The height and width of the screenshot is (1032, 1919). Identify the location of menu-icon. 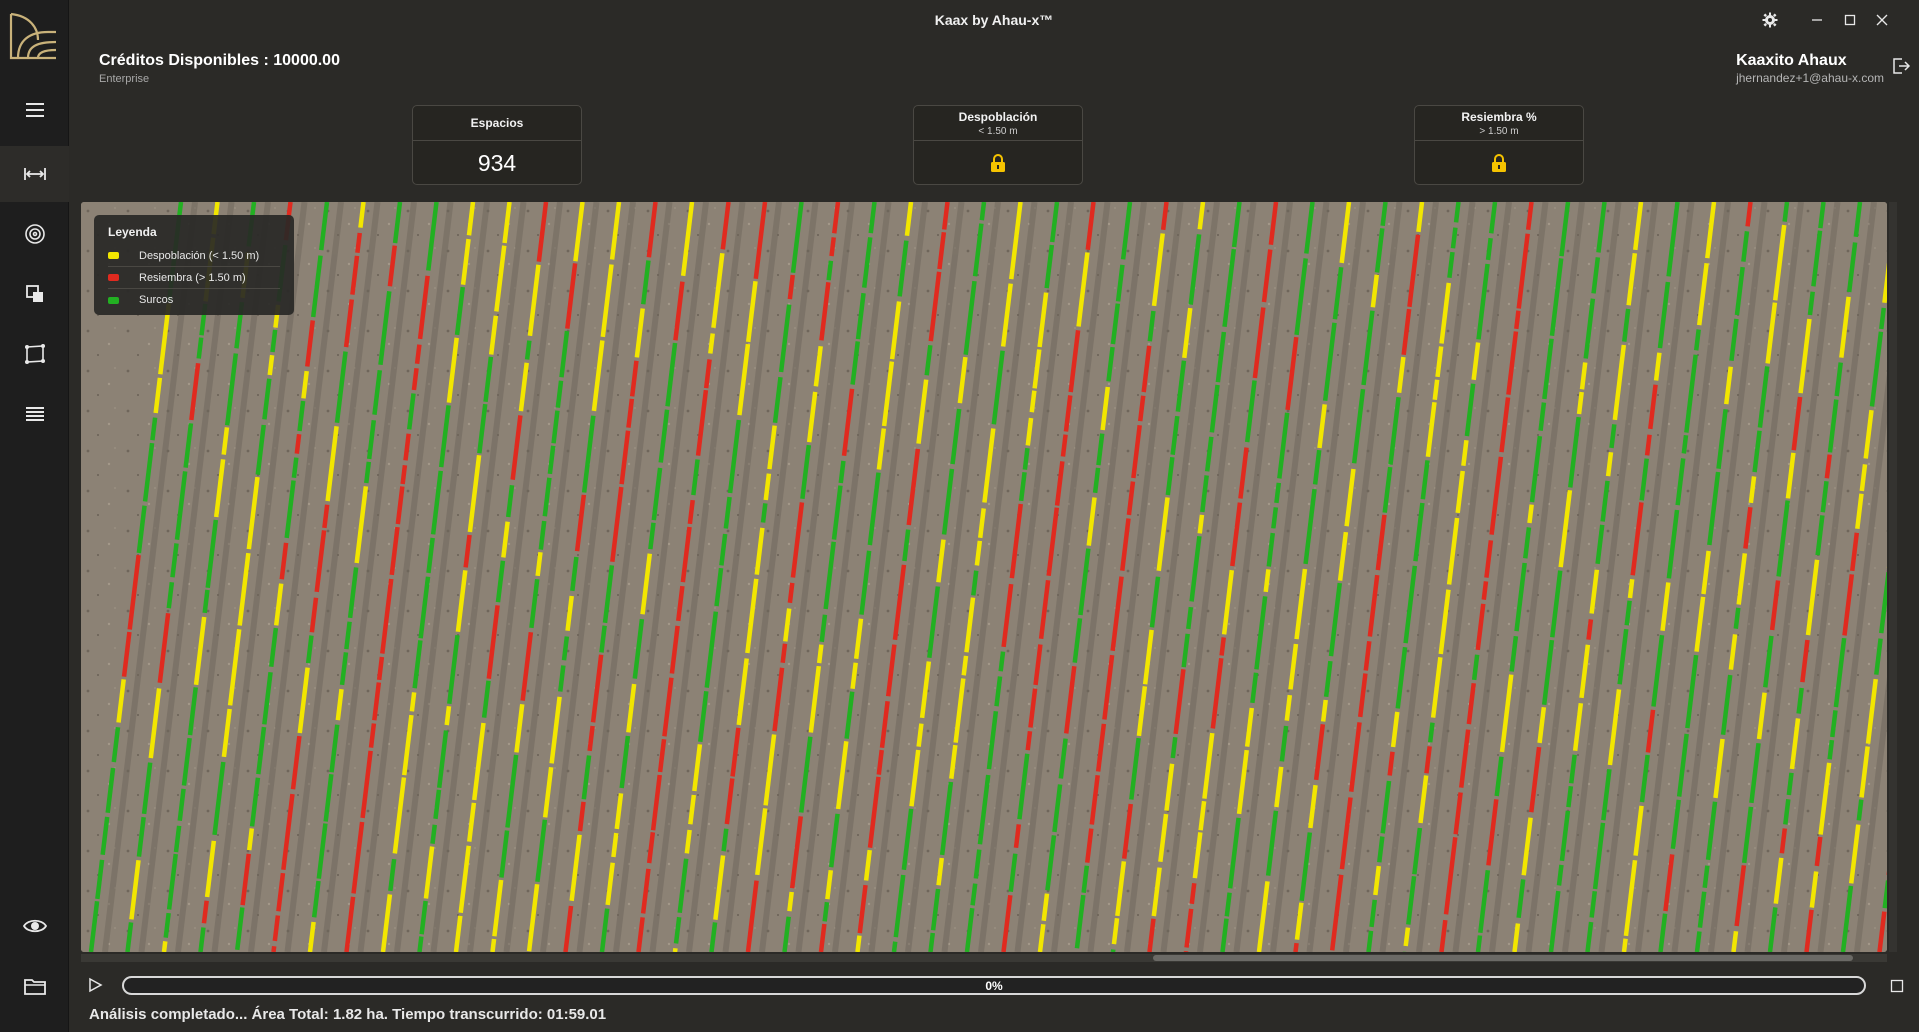
(34, 110).